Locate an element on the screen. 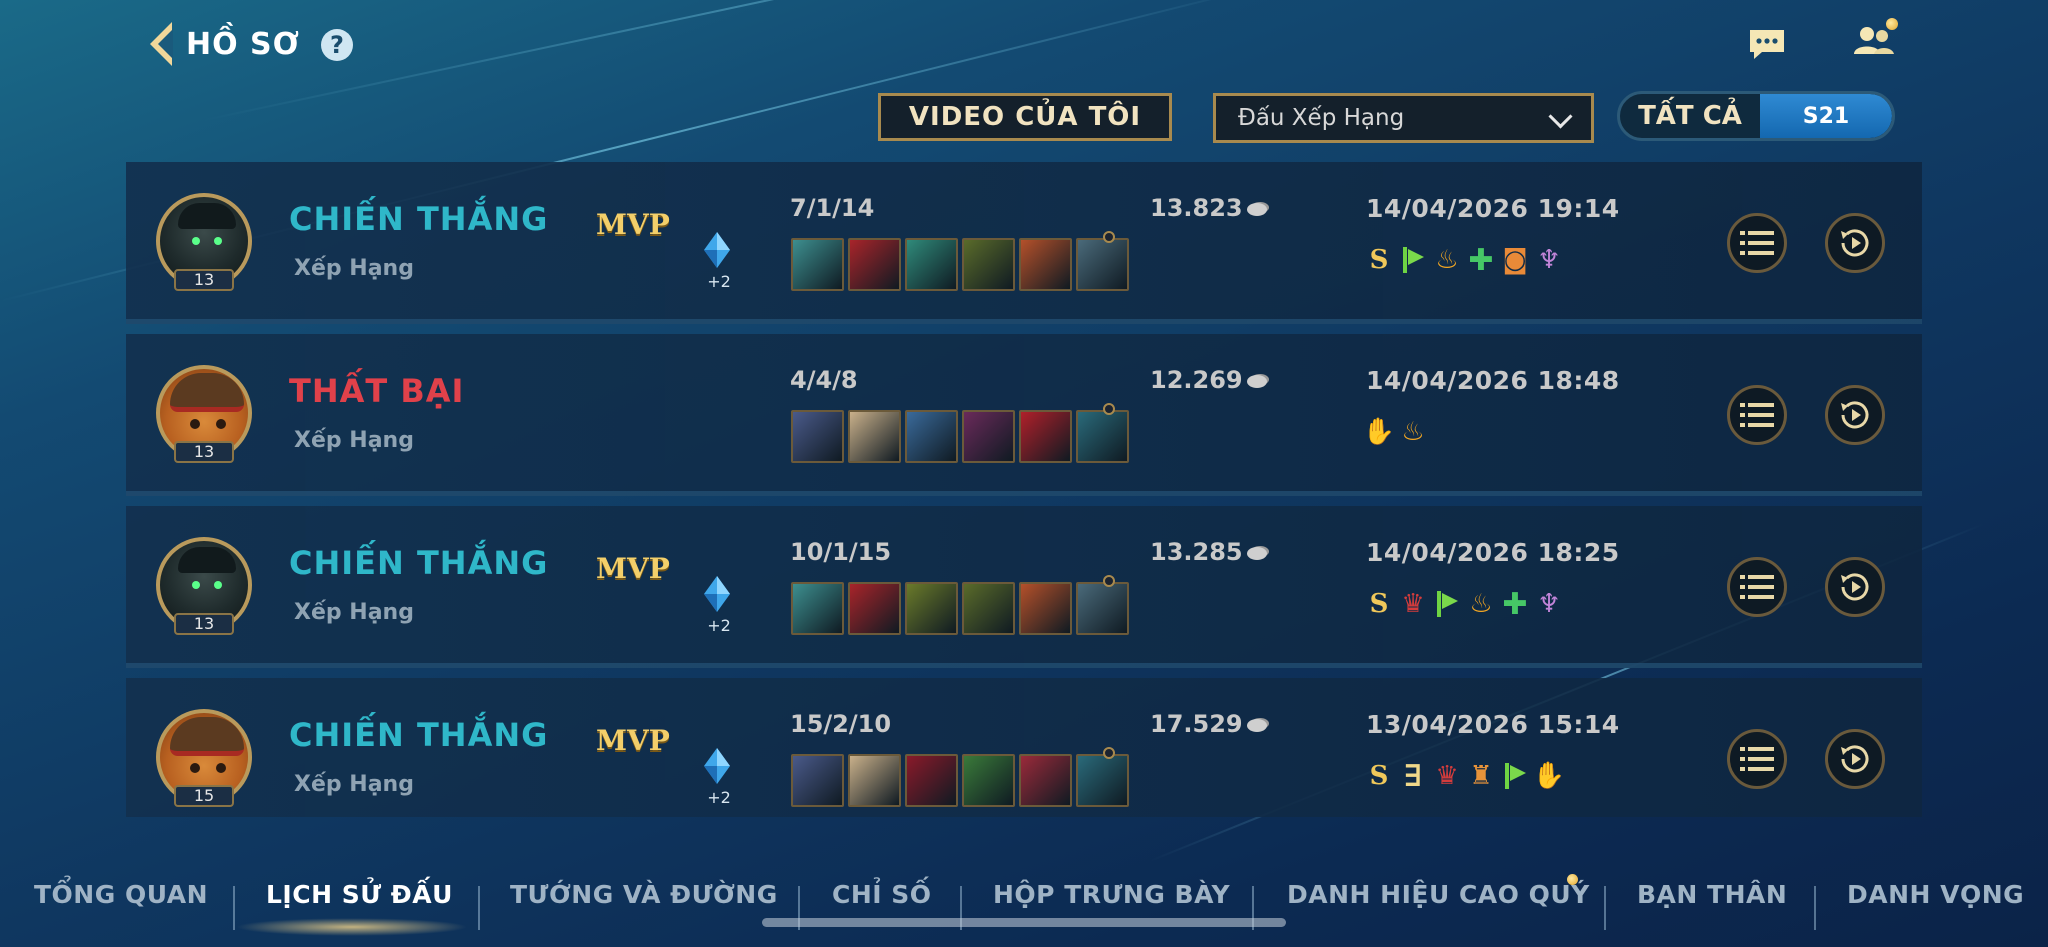  gold-value: 17.529 is located at coordinates (1196, 724).